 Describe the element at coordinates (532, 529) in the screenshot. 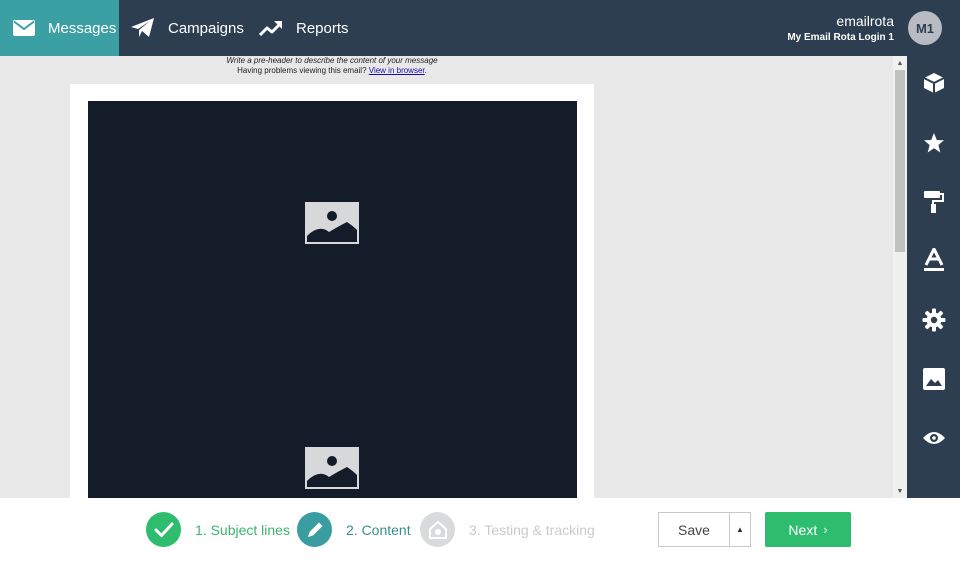

I see `step-testing-tracking-label: 3. Testing & tracking` at that location.